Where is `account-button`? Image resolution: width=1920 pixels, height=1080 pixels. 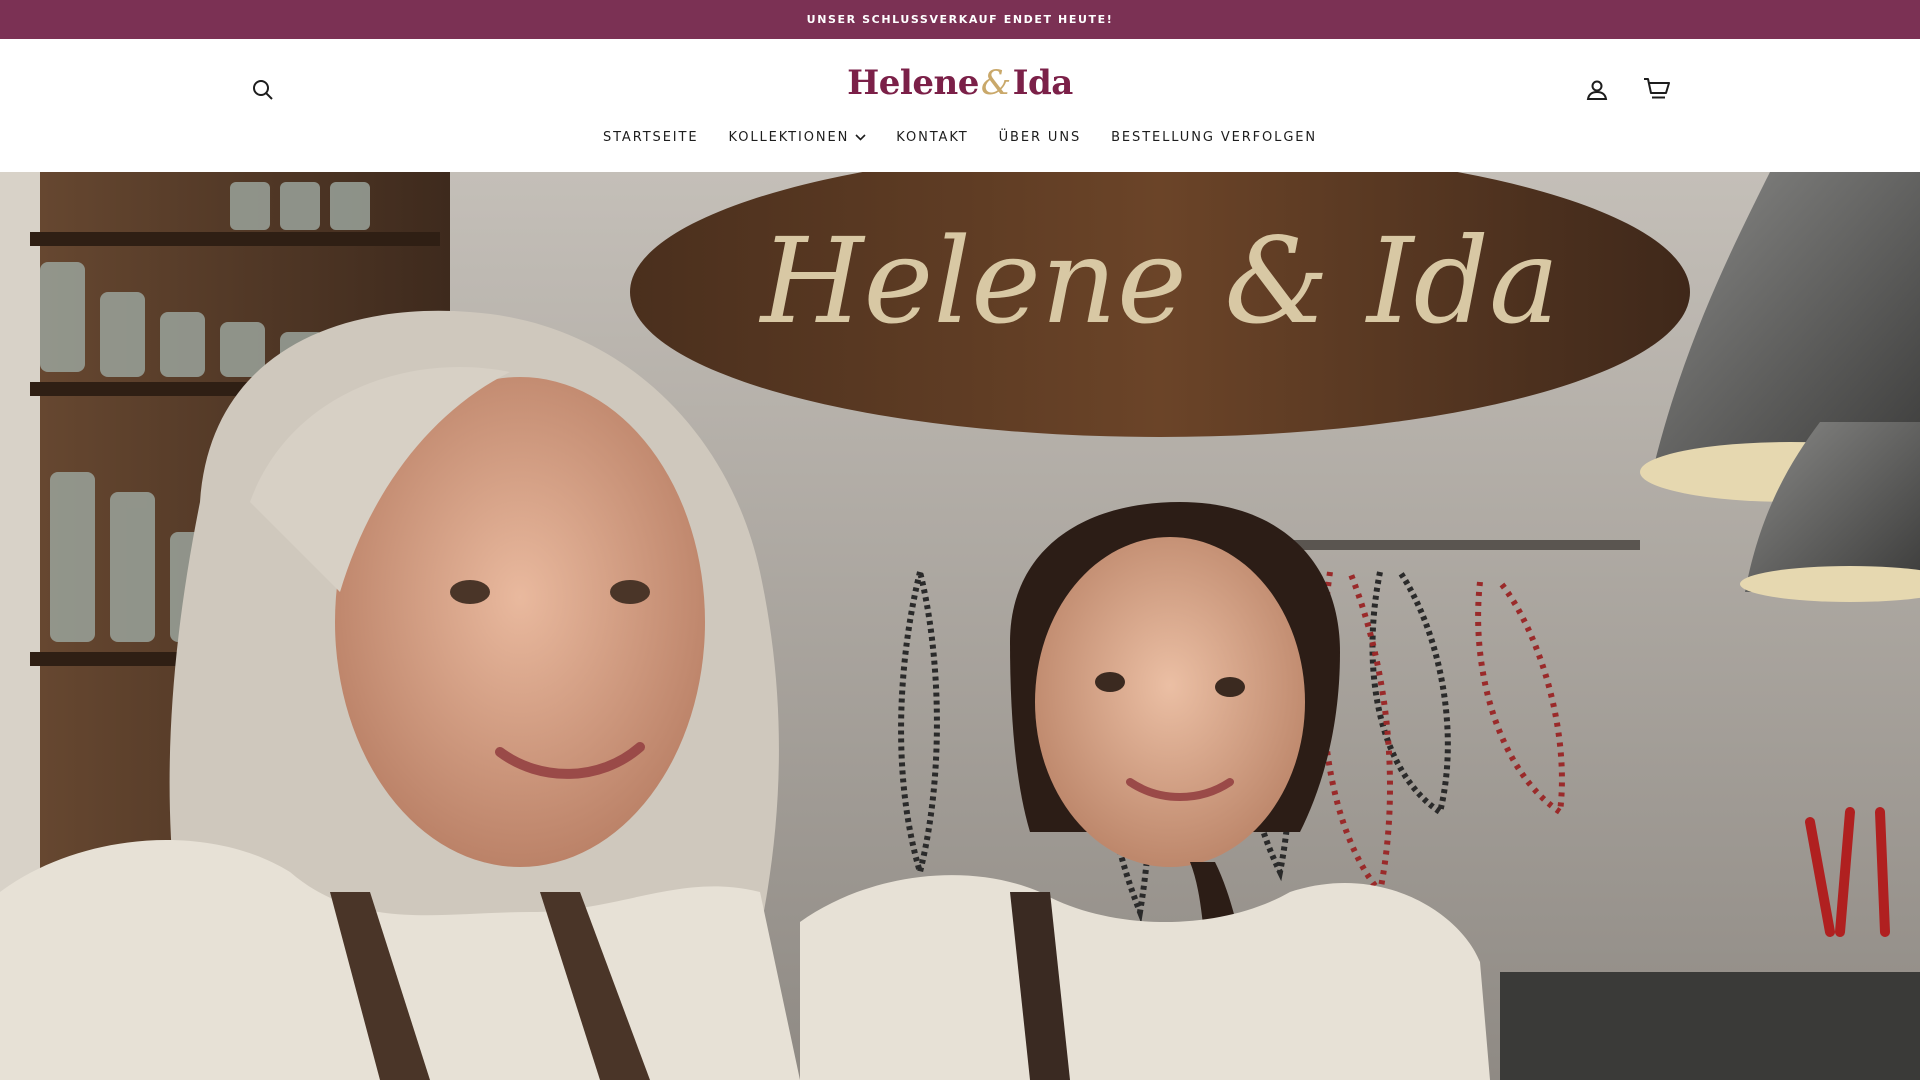
account-button is located at coordinates (1597, 90).